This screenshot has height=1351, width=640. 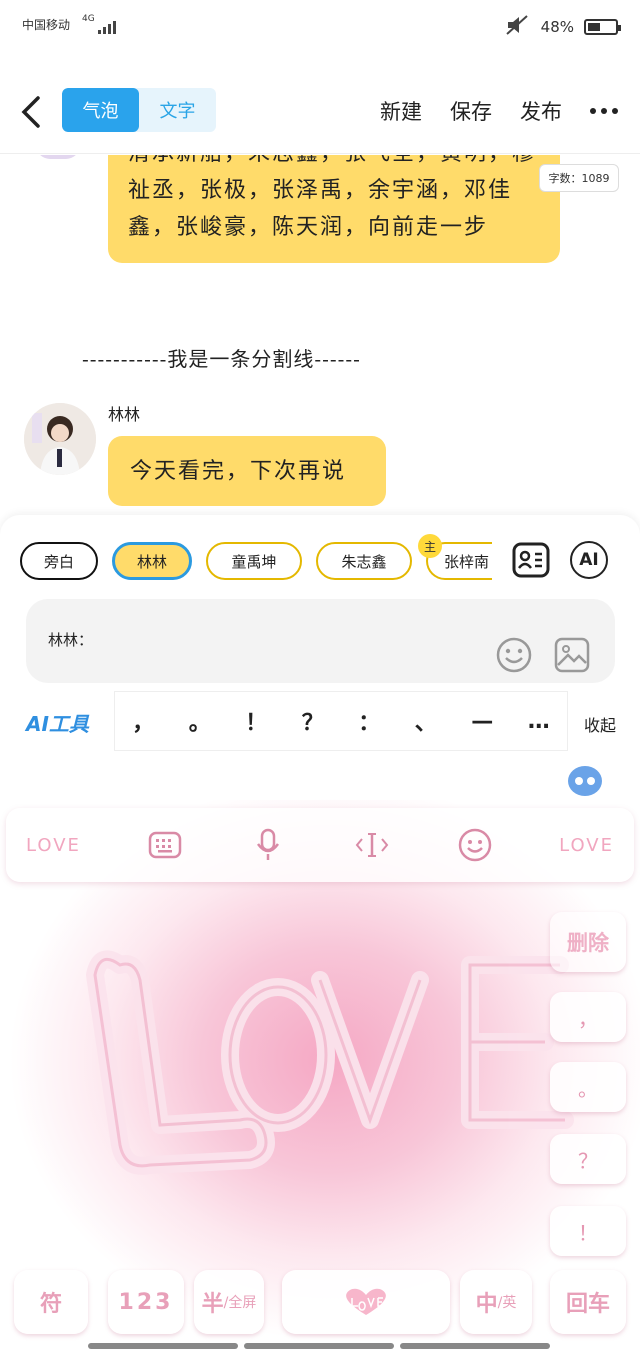 I want to click on punct-key: ，, so click(x=143, y=721).